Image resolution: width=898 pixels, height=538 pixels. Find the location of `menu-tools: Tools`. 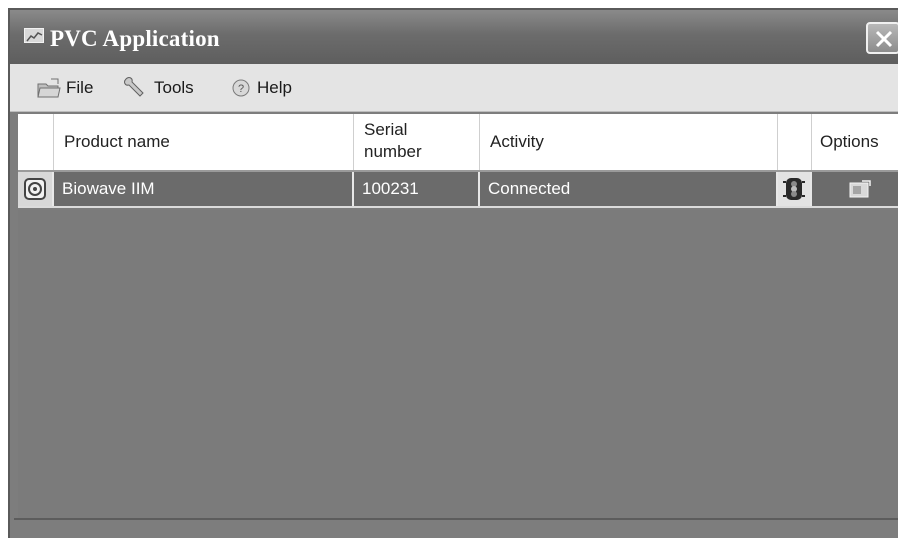

menu-tools: Tools is located at coordinates (163, 88).